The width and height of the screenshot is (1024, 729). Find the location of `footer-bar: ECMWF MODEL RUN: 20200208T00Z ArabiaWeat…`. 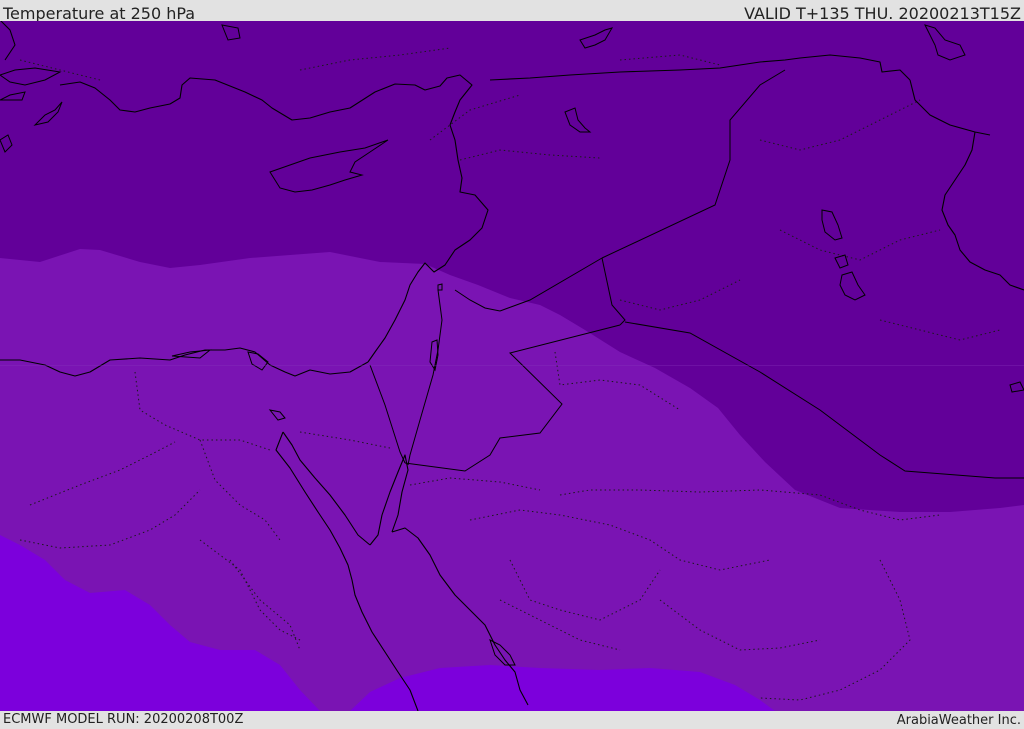

footer-bar: ECMWF MODEL RUN: 20200208T00Z ArabiaWeat… is located at coordinates (512, 720).